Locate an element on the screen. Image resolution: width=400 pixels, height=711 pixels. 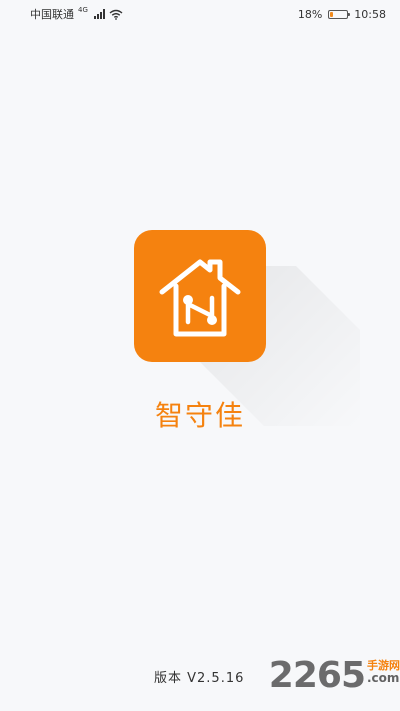
wifi-icon is located at coordinates (116, 14).